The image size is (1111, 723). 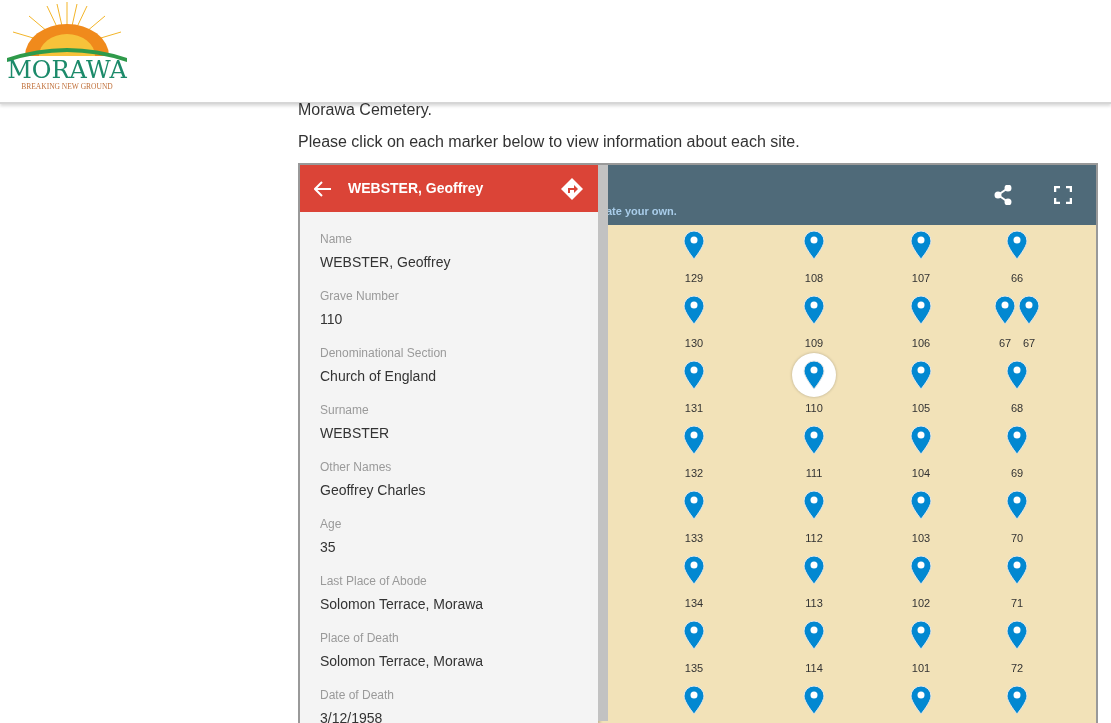 I want to click on field-value: 35, so click(x=328, y=546).